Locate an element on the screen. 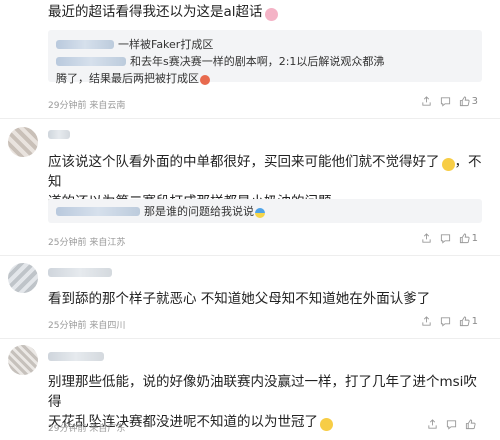  comment-meta: 29分钟前 来自云南 is located at coordinates (86, 104).